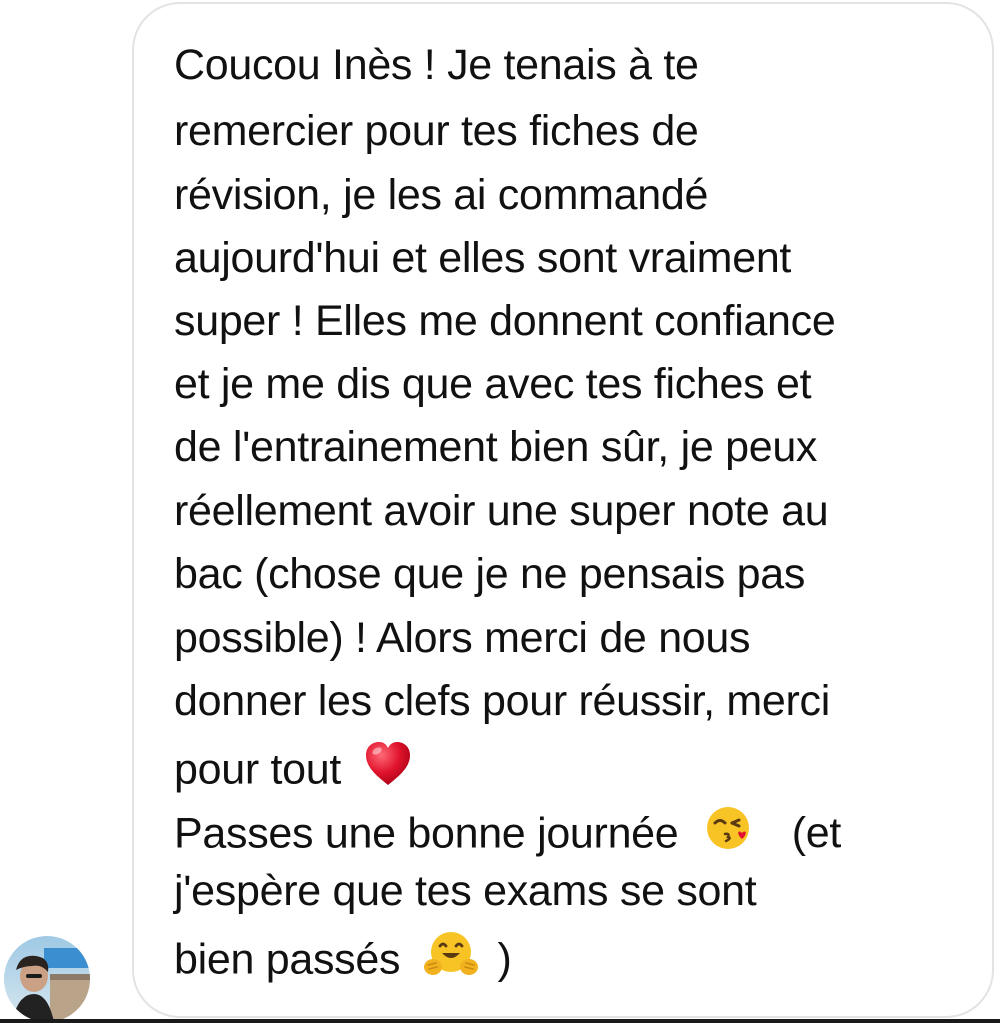 The height and width of the screenshot is (1023, 1000). I want to click on message-line: bac (chose que je ne pensais pas, so click(490, 574).